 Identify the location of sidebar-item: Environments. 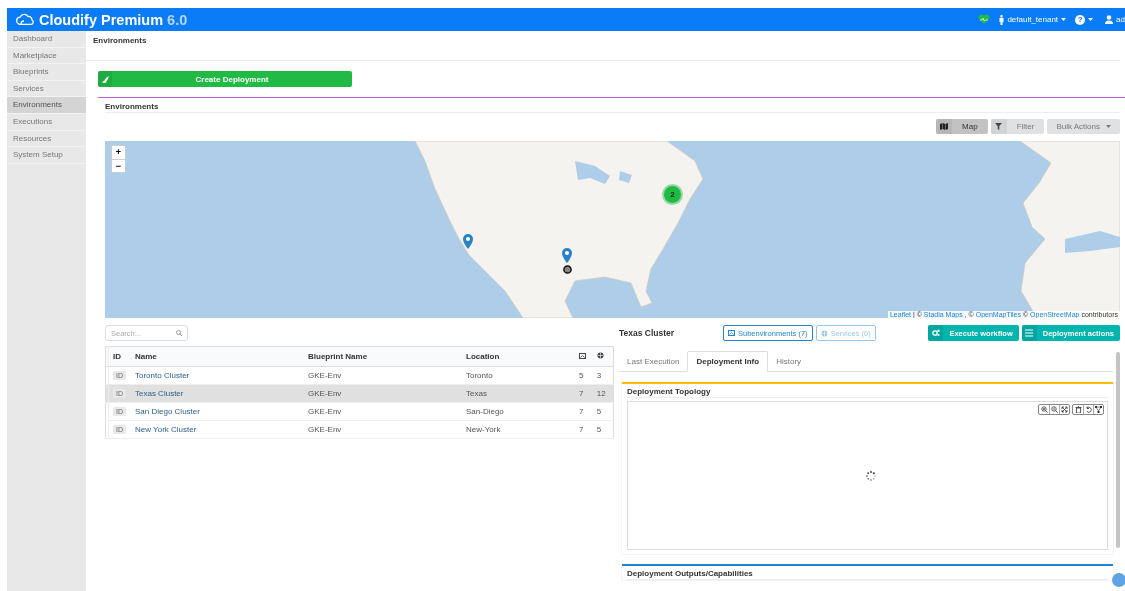
(46, 105).